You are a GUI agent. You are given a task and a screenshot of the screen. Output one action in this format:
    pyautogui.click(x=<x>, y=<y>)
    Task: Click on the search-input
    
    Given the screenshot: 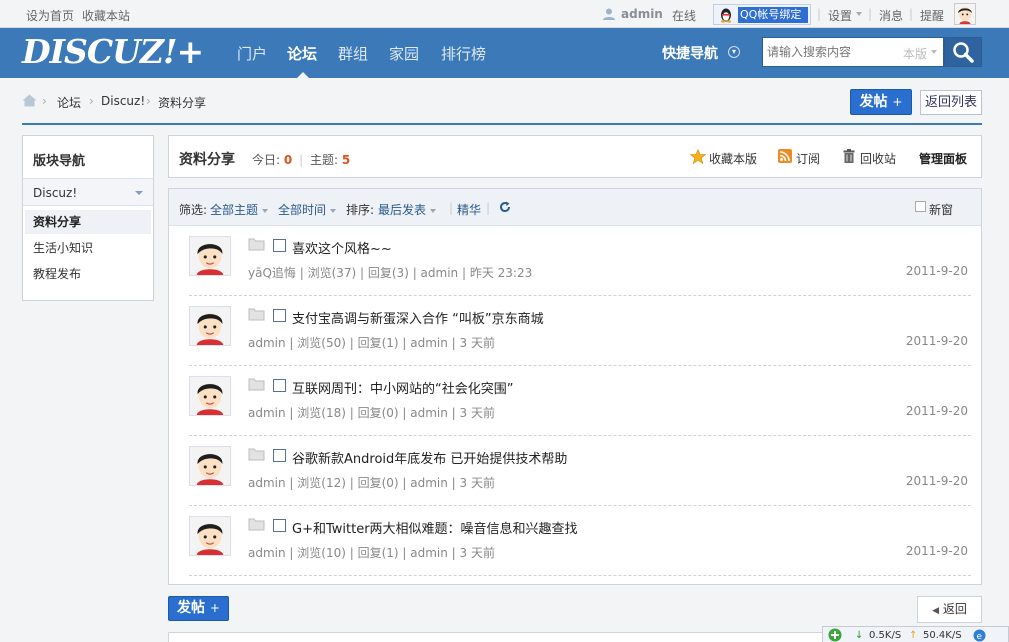 What is the action you would take?
    pyautogui.click(x=830, y=52)
    